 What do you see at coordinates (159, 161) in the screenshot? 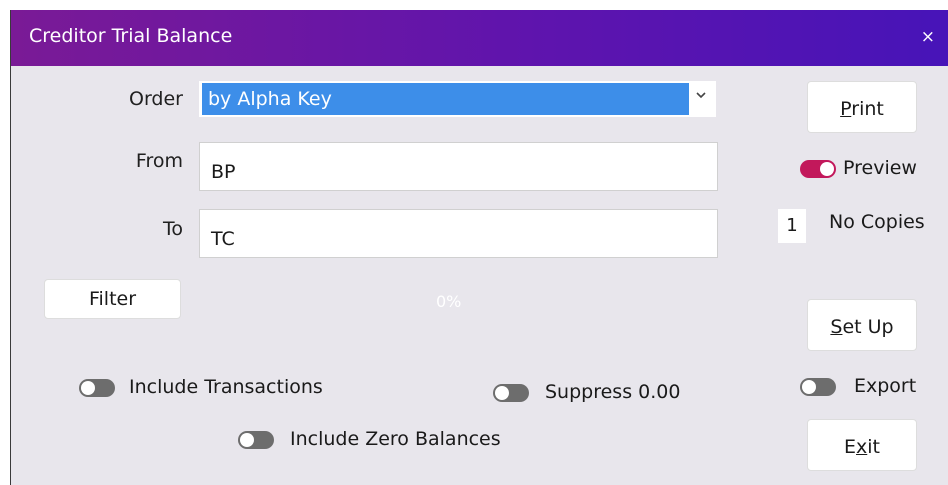
I see `from-label: From` at bounding box center [159, 161].